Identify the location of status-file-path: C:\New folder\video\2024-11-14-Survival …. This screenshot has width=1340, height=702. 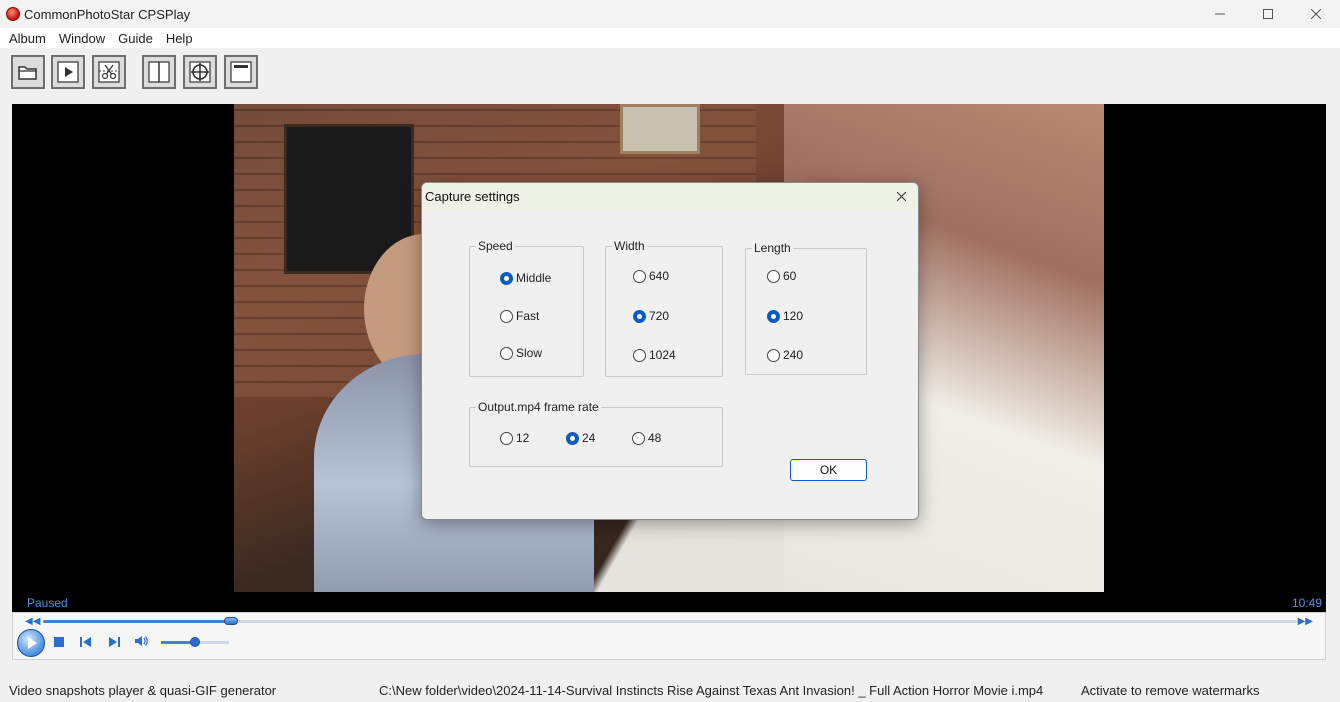
(711, 690).